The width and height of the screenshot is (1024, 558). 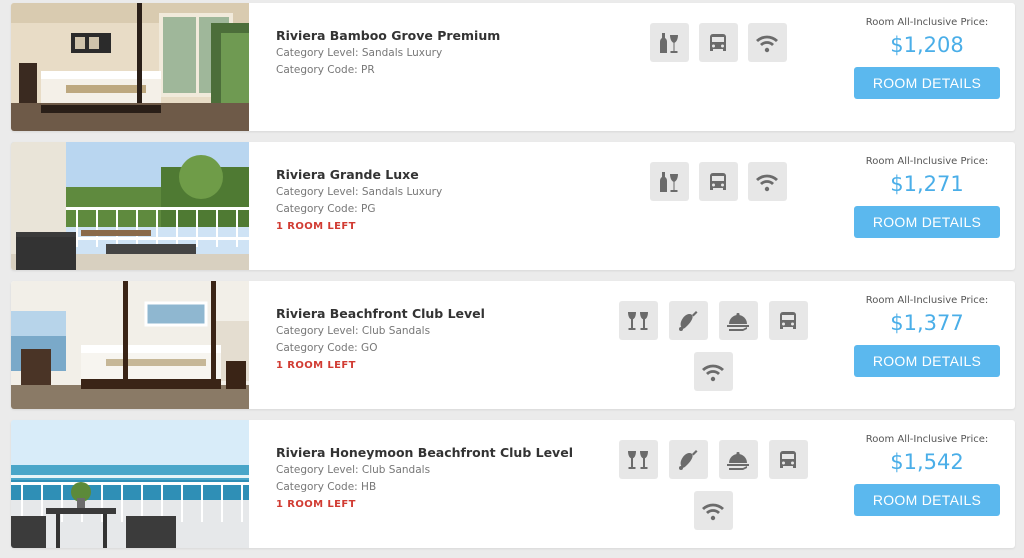 I want to click on room-name: Riviera Grande Luxe, so click(x=441, y=175).